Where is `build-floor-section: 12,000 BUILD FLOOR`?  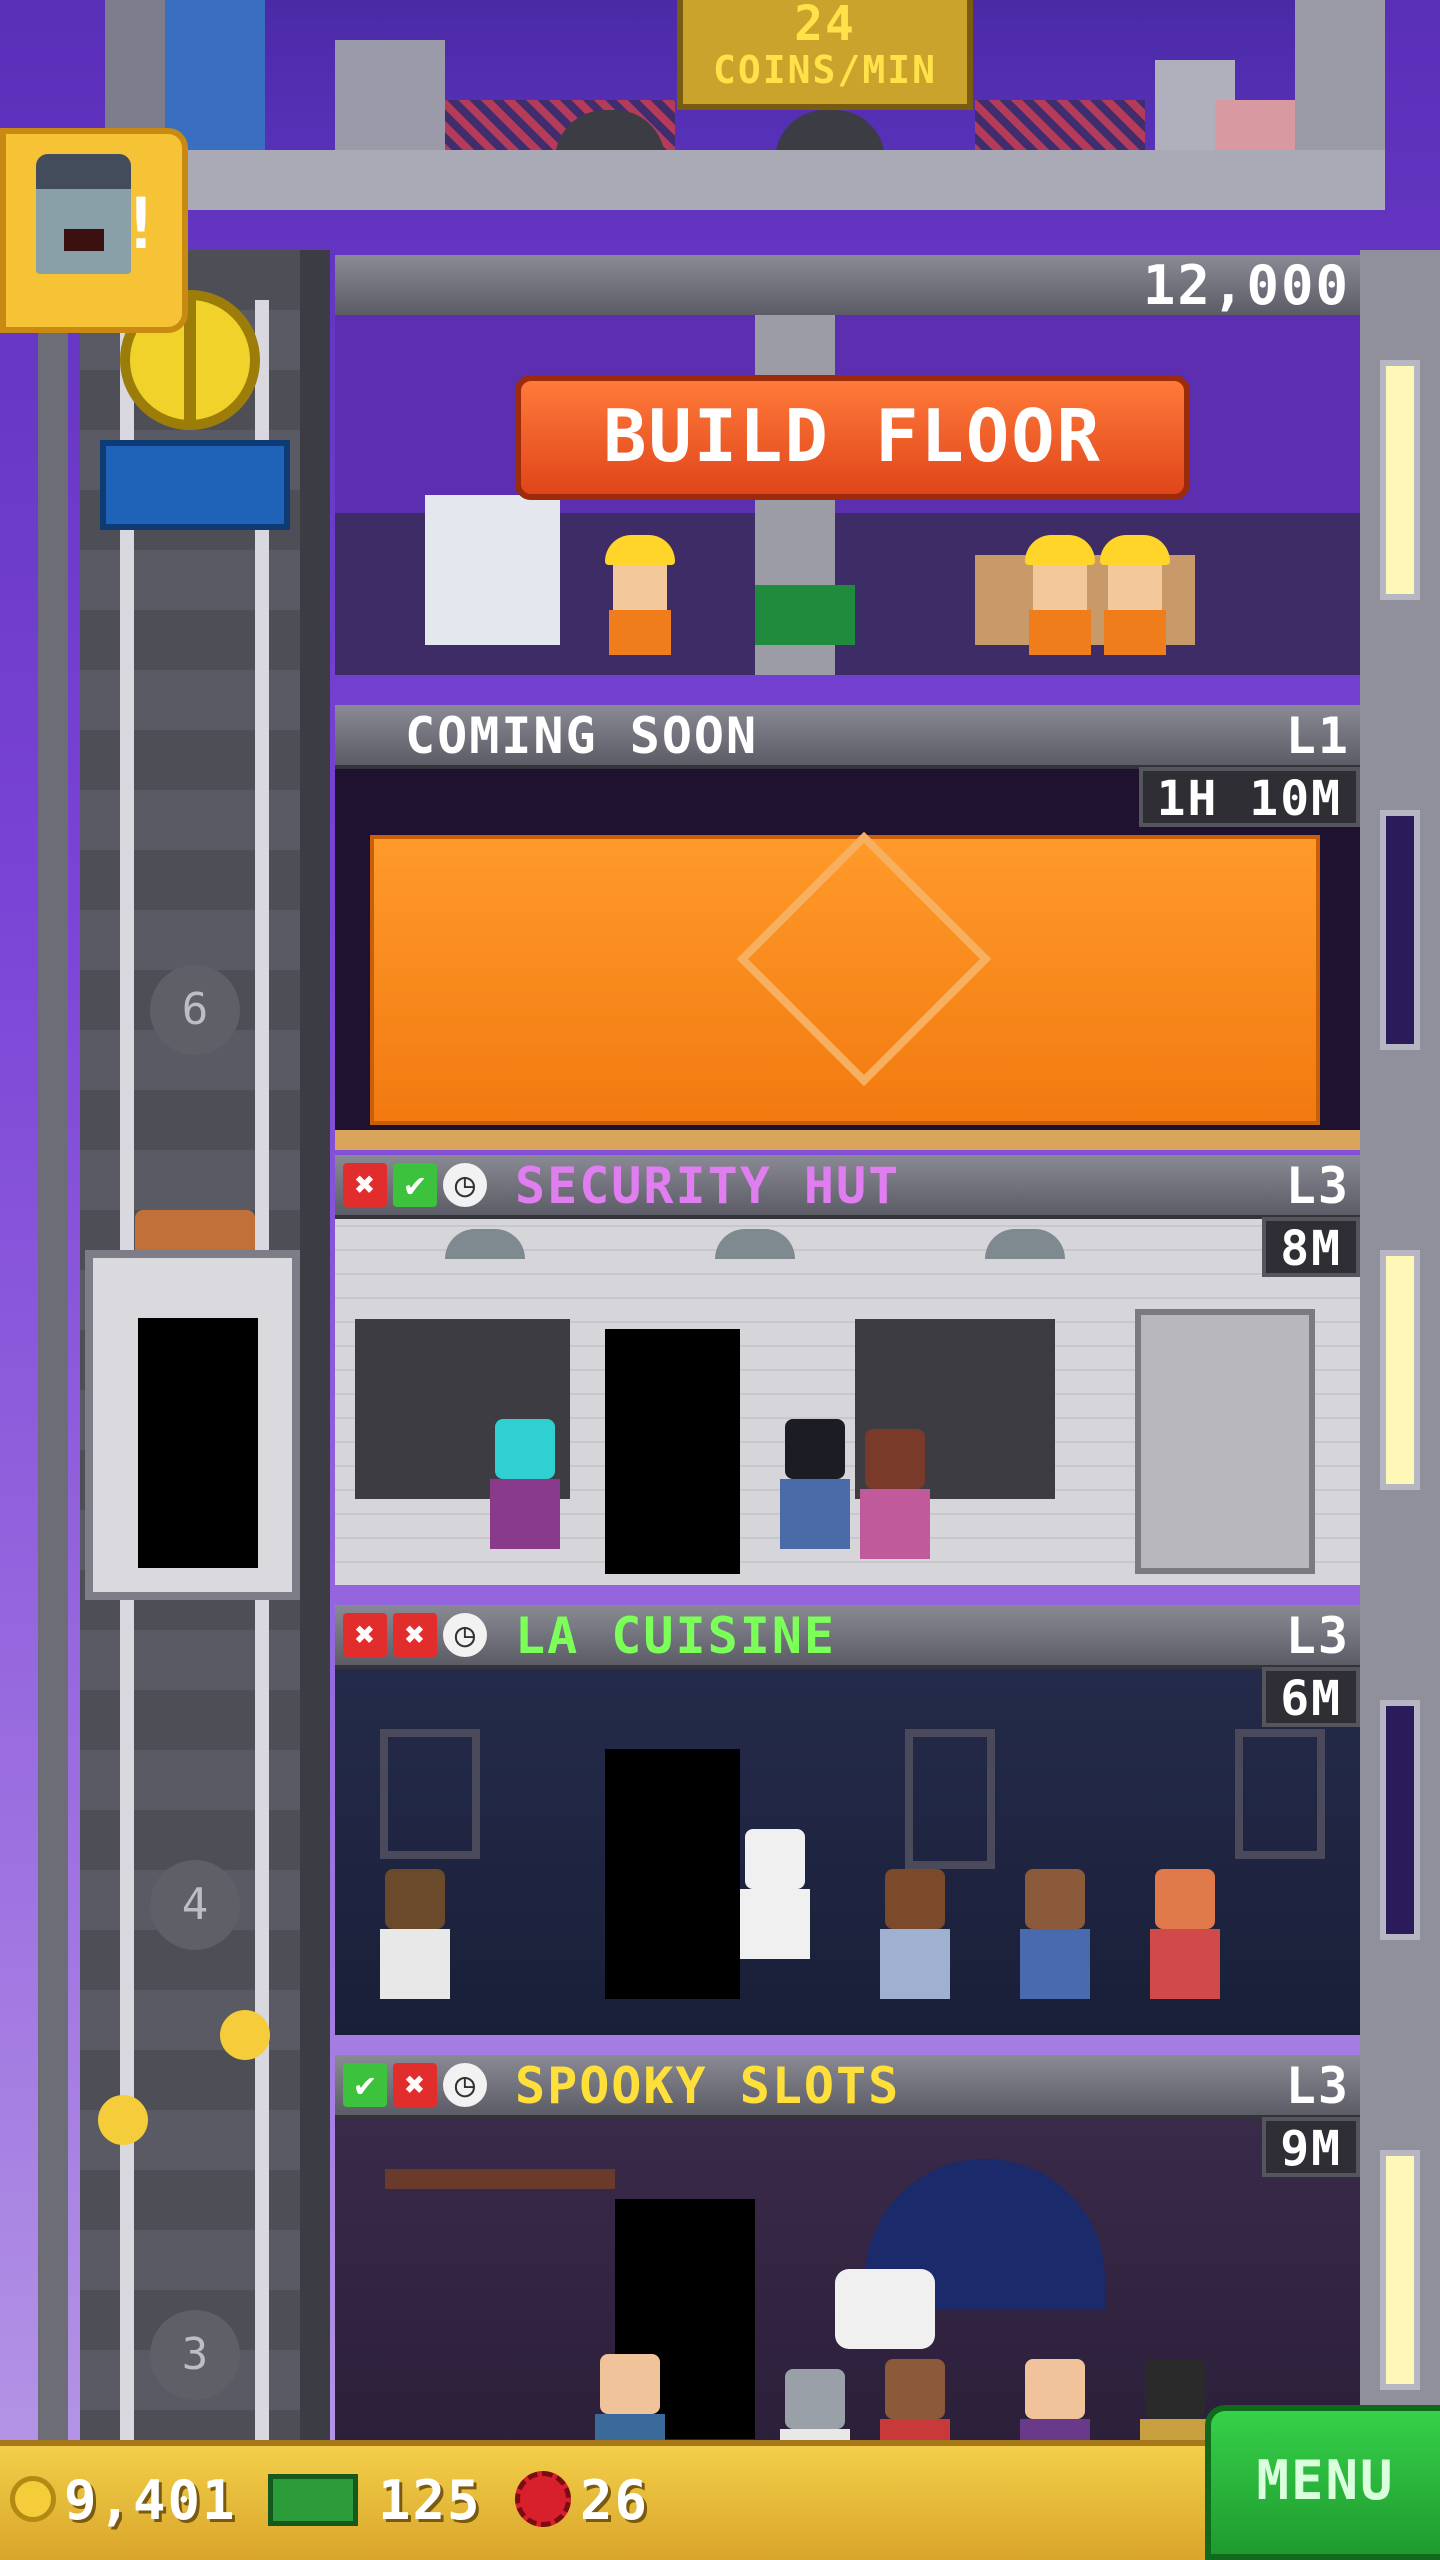 build-floor-section: 12,000 BUILD FLOOR is located at coordinates (847, 470).